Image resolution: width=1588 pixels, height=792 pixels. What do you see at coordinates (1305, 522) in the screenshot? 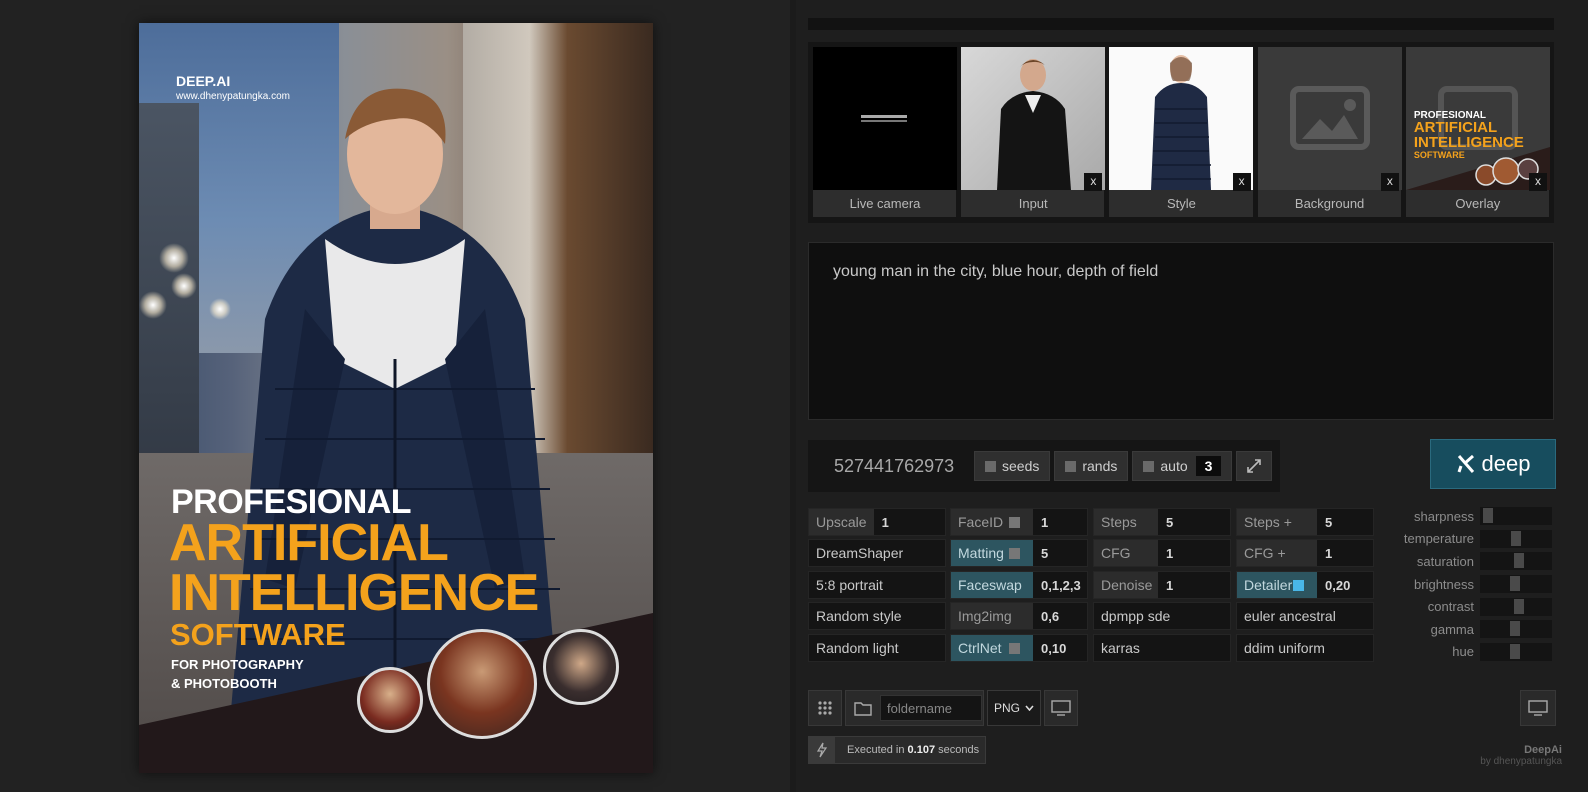
I see `stepsplus-setting: Steps +5` at bounding box center [1305, 522].